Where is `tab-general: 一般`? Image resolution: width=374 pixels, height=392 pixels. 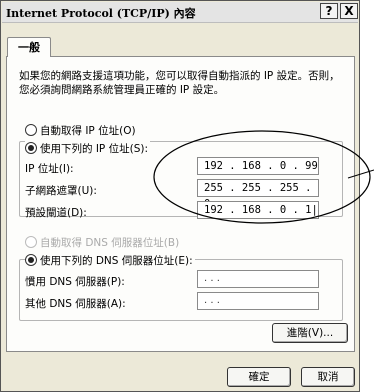
tab-general: 一般 is located at coordinates (29, 47).